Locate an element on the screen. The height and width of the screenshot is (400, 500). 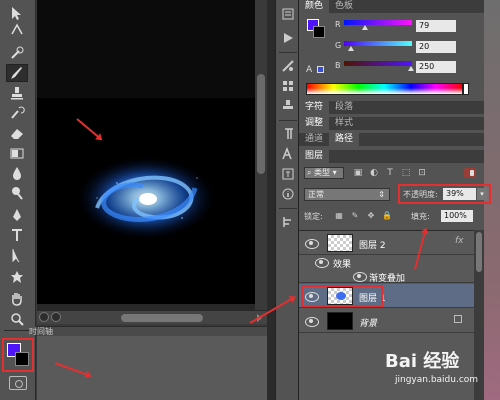
layer-name: 图层 2 is located at coordinates (372, 244).